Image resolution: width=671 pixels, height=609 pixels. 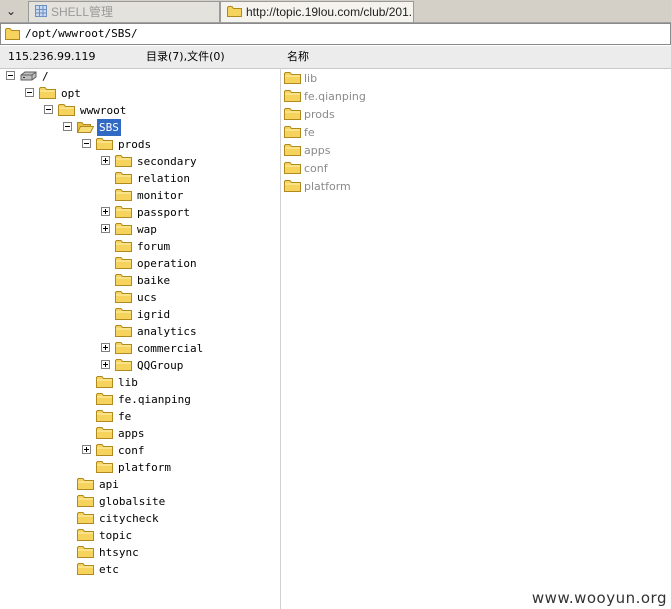 I want to click on tree-node: topic, so click(x=140, y=535).